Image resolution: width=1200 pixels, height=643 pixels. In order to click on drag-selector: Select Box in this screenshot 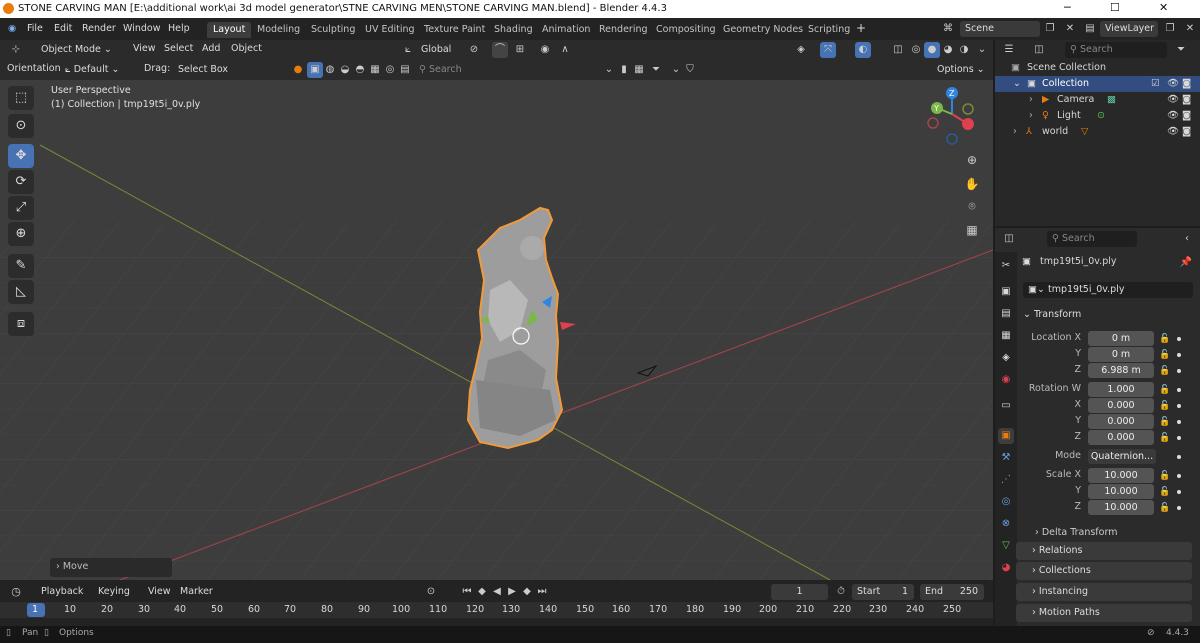, I will do `click(205, 70)`.